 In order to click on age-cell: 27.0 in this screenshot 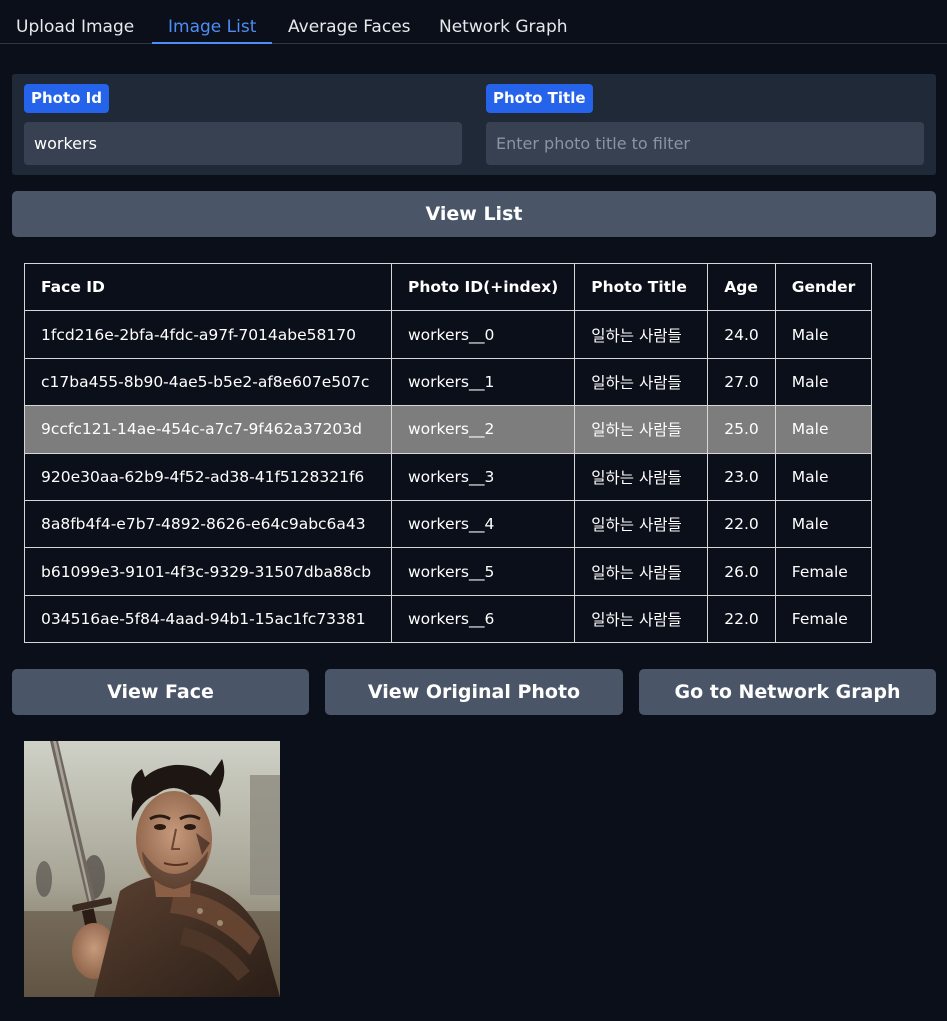, I will do `click(741, 382)`.